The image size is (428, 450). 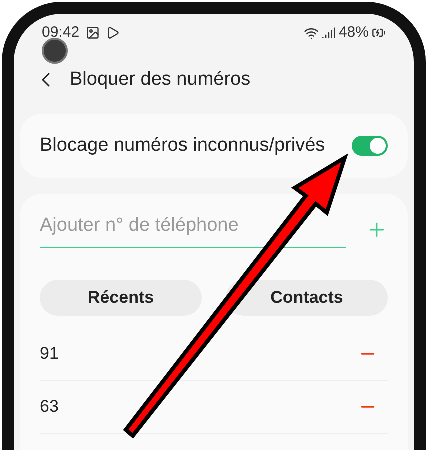 I want to click on blocked-number: 63, so click(x=49, y=407).